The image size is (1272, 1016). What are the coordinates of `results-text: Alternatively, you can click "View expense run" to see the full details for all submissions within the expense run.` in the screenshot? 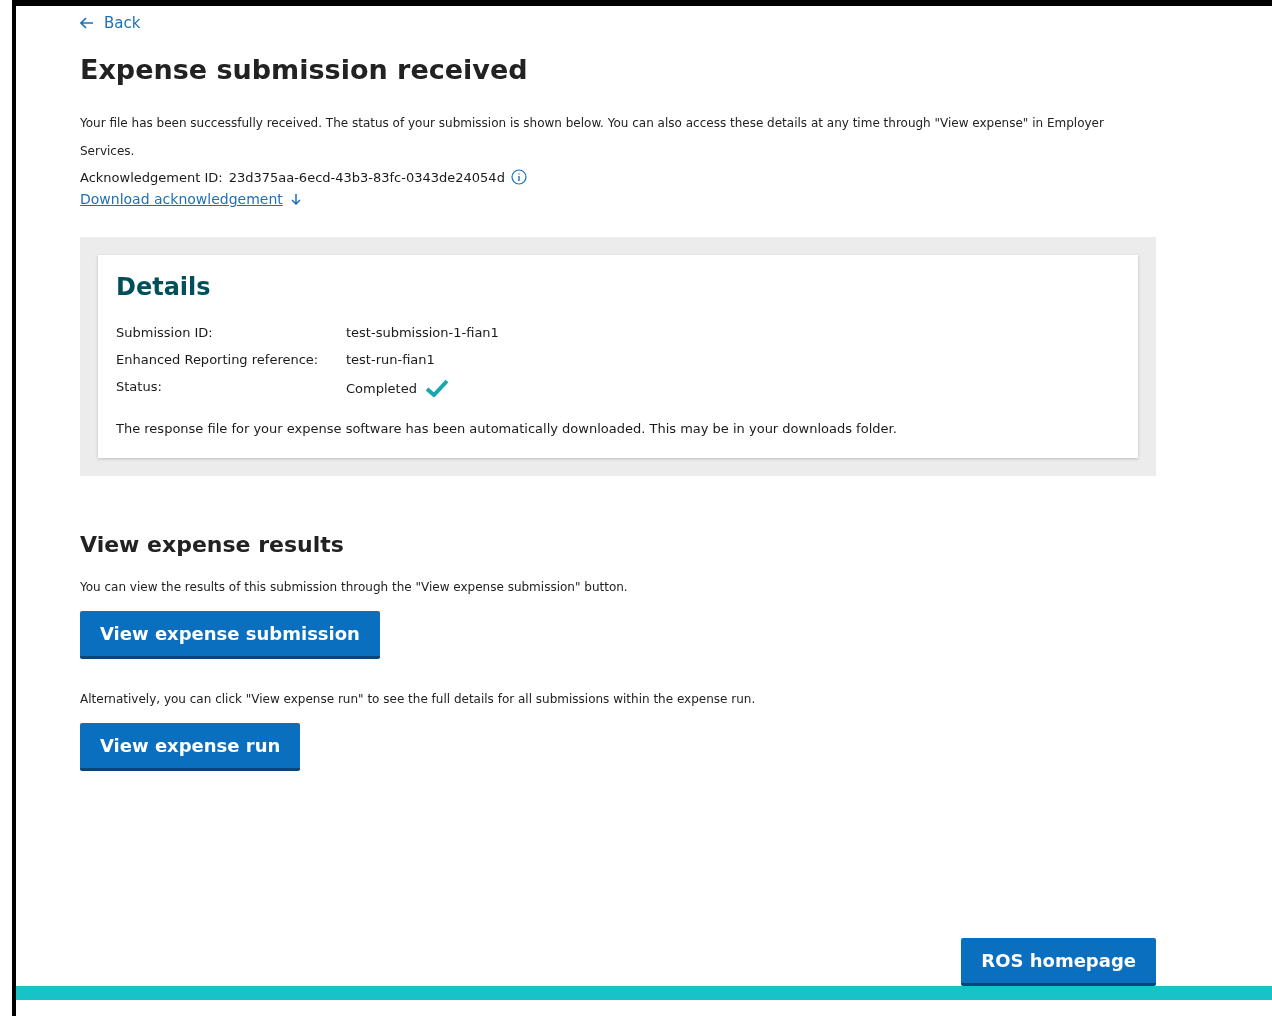 It's located at (418, 699).